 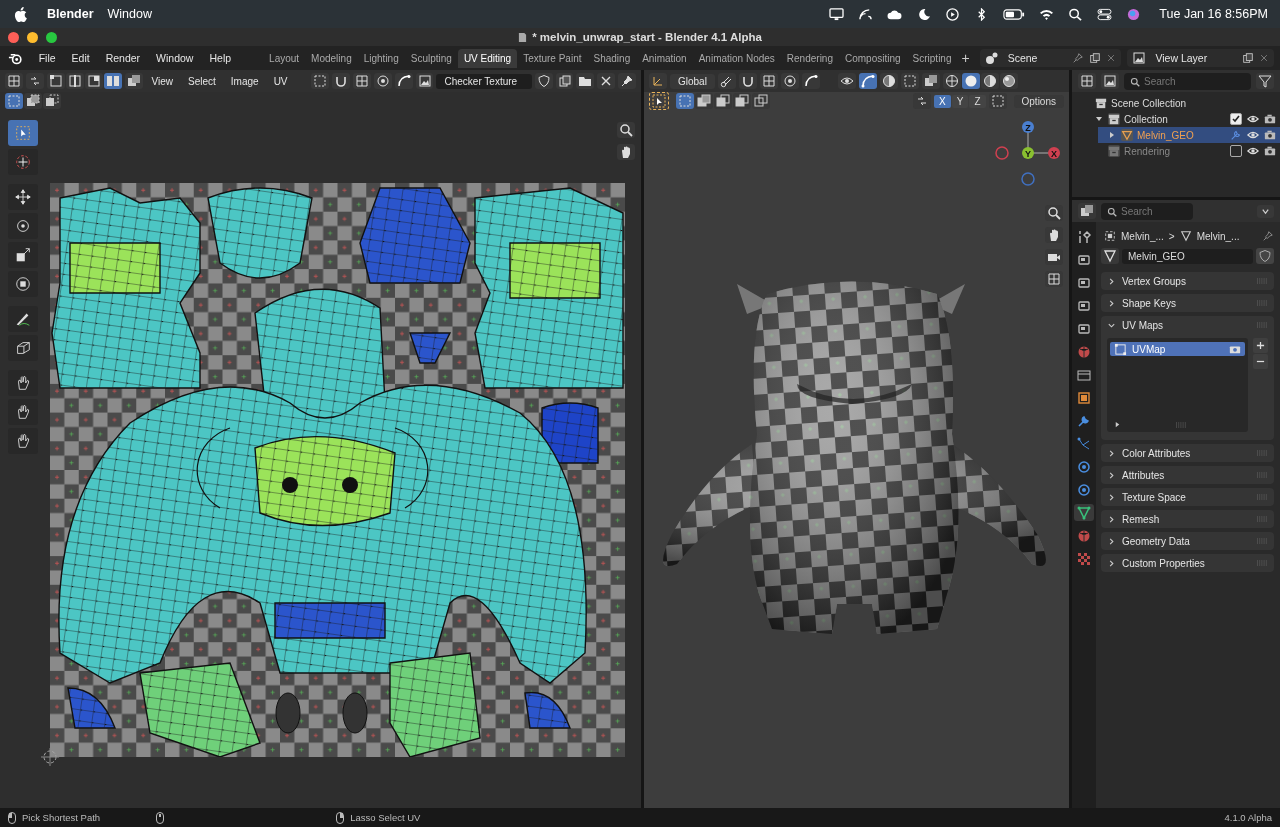 What do you see at coordinates (280, 81) in the screenshot?
I see `menu-item: UV` at bounding box center [280, 81].